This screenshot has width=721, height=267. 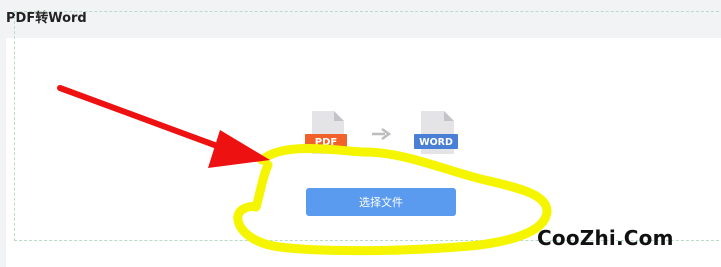 I want to click on watermark: CooZhi.Com, so click(x=605, y=238).